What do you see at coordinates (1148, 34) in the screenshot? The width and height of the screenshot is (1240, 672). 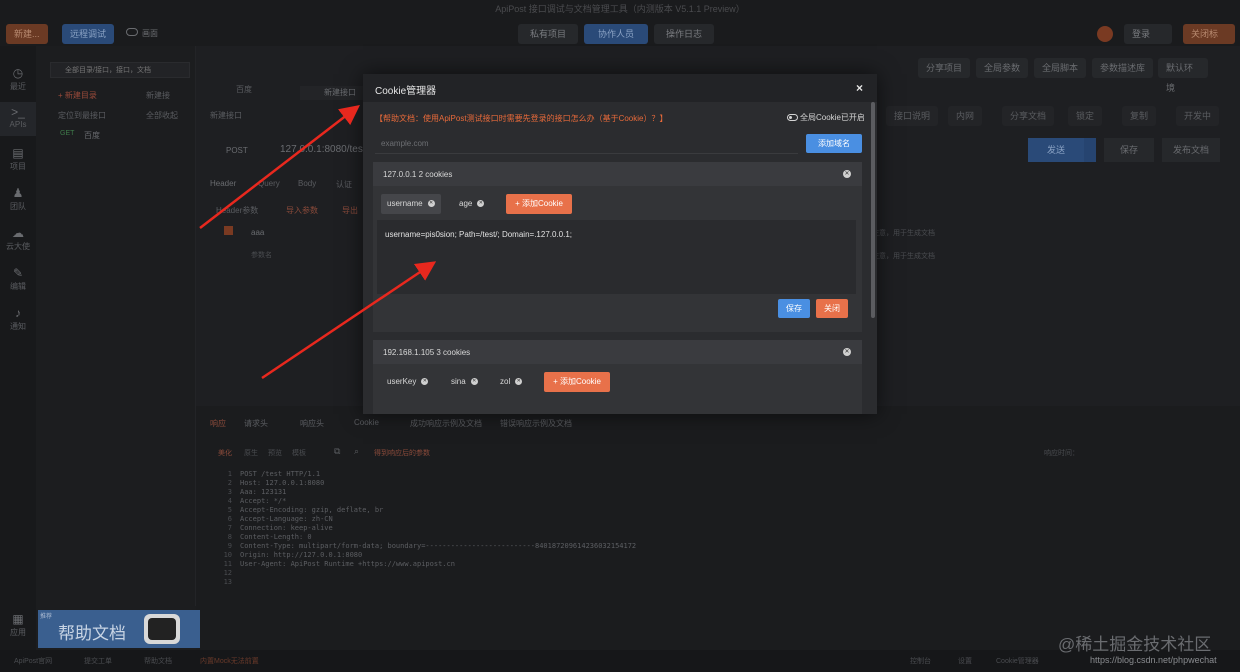 I see `login-button: 登录` at bounding box center [1148, 34].